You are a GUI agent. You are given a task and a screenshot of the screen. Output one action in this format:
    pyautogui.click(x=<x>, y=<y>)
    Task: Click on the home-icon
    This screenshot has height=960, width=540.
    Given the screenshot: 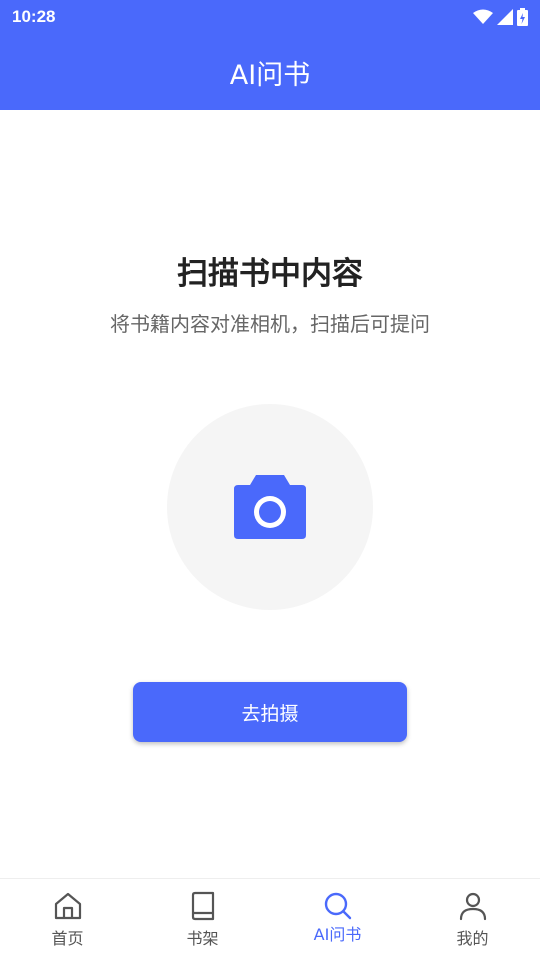 What is the action you would take?
    pyautogui.click(x=67, y=906)
    